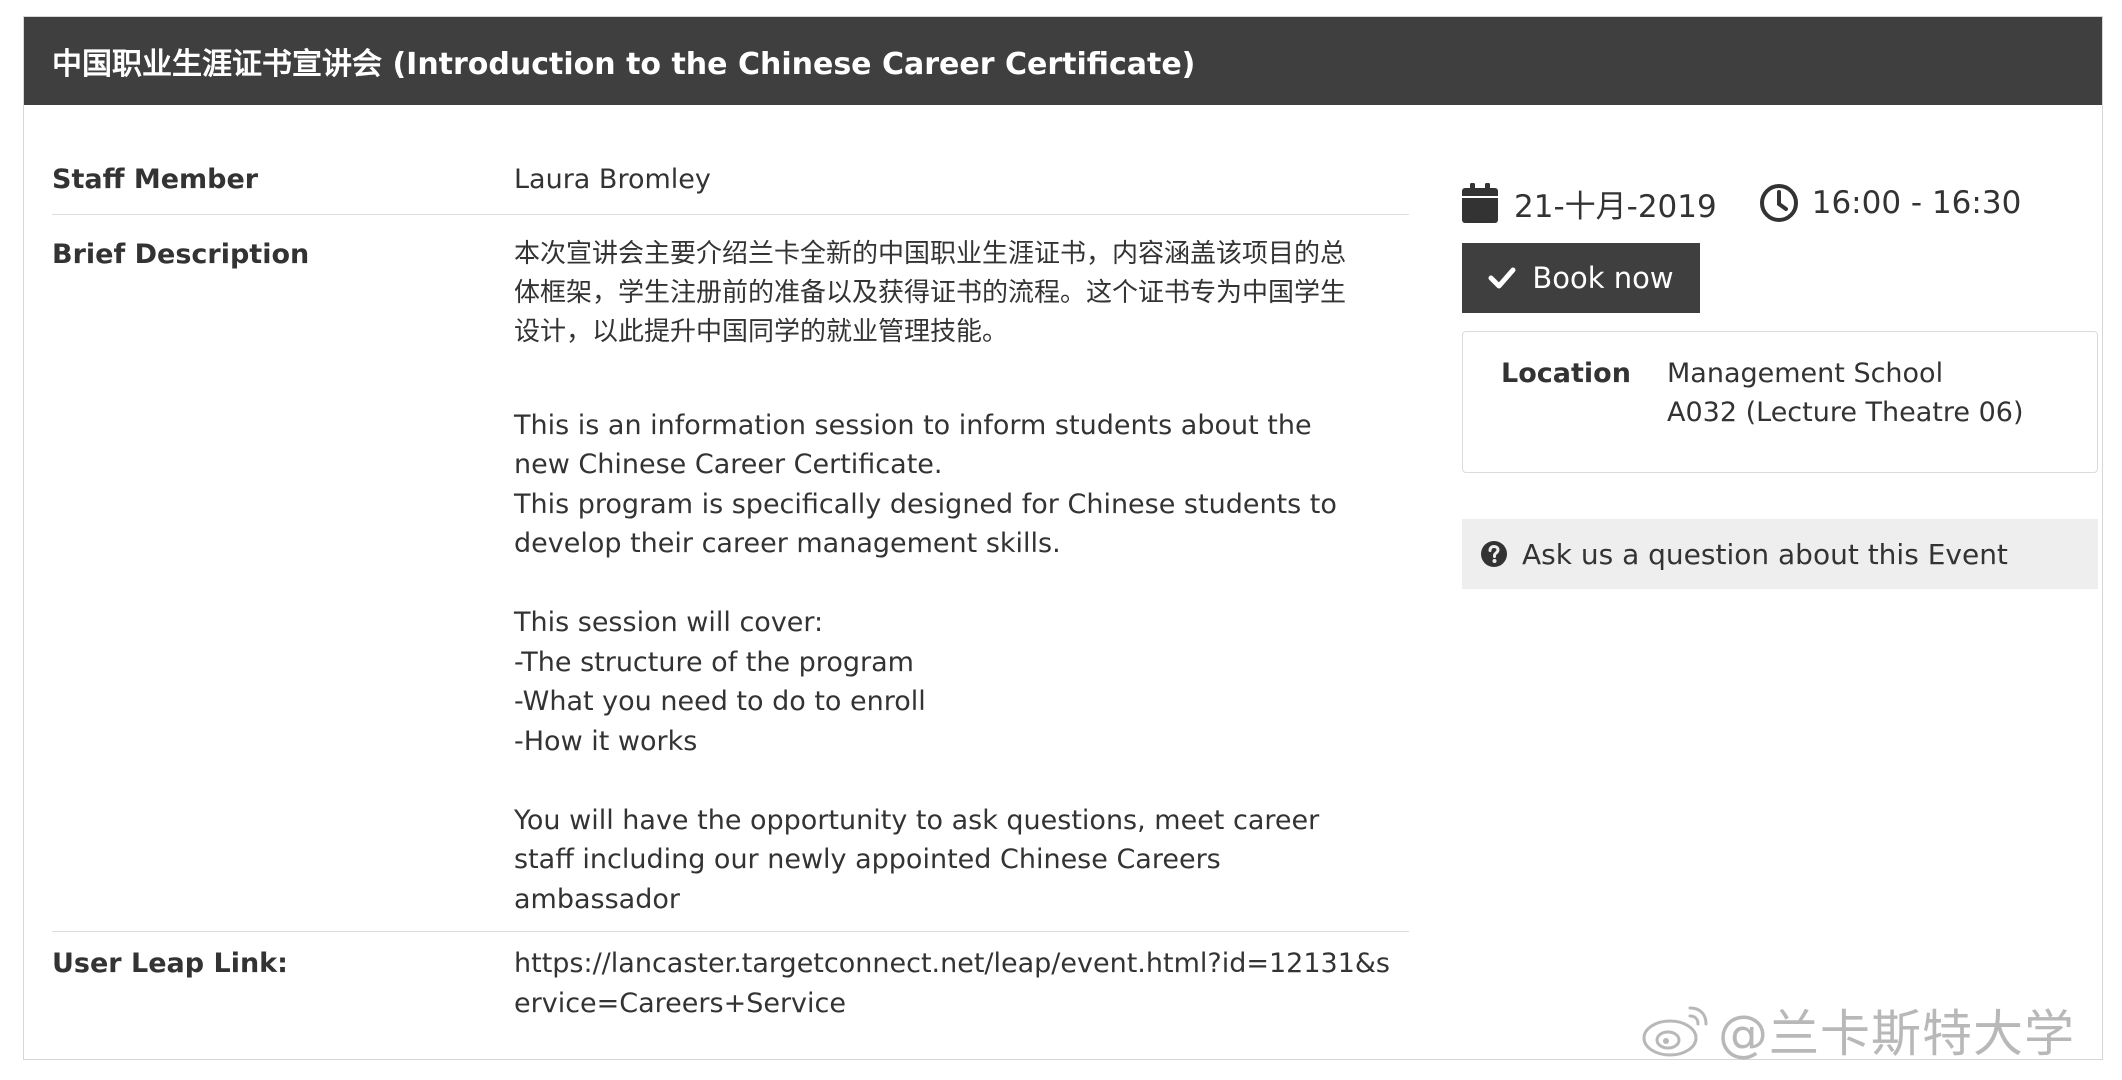  What do you see at coordinates (1916, 203) in the screenshot?
I see `event-time: 16:00 - 16:30` at bounding box center [1916, 203].